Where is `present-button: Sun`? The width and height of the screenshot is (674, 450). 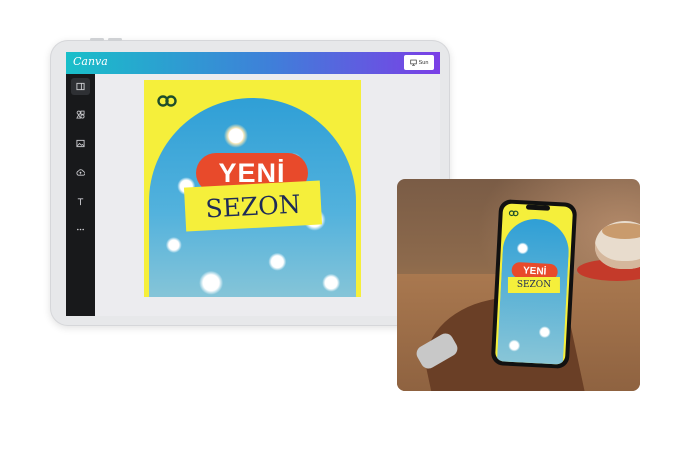 present-button: Sun is located at coordinates (419, 62).